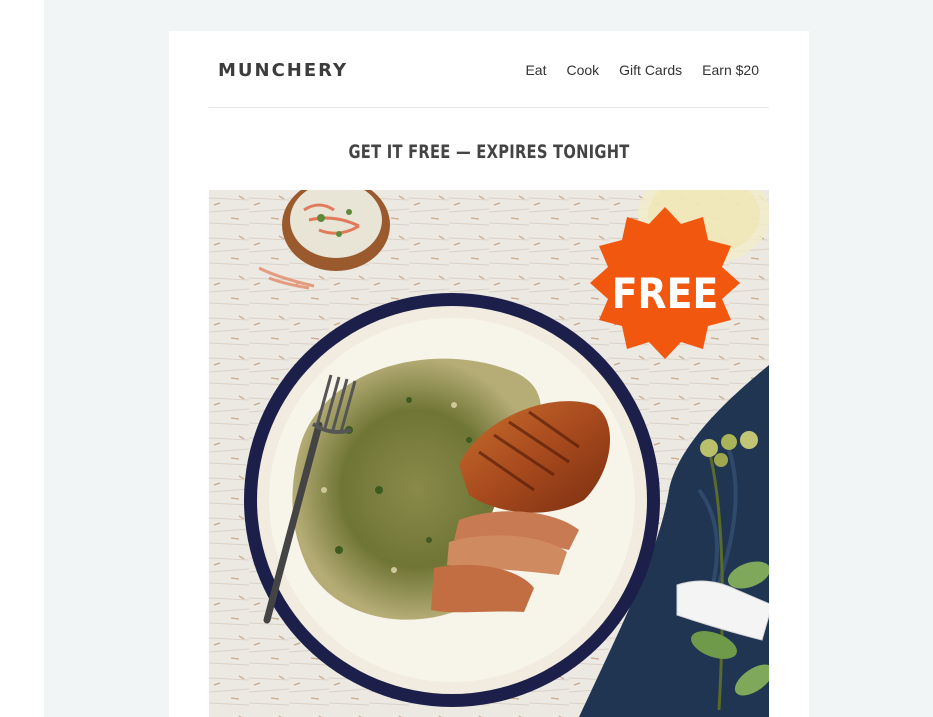 The image size is (933, 717). Describe the element at coordinates (582, 70) in the screenshot. I see `nav-cook-link: Cook` at that location.